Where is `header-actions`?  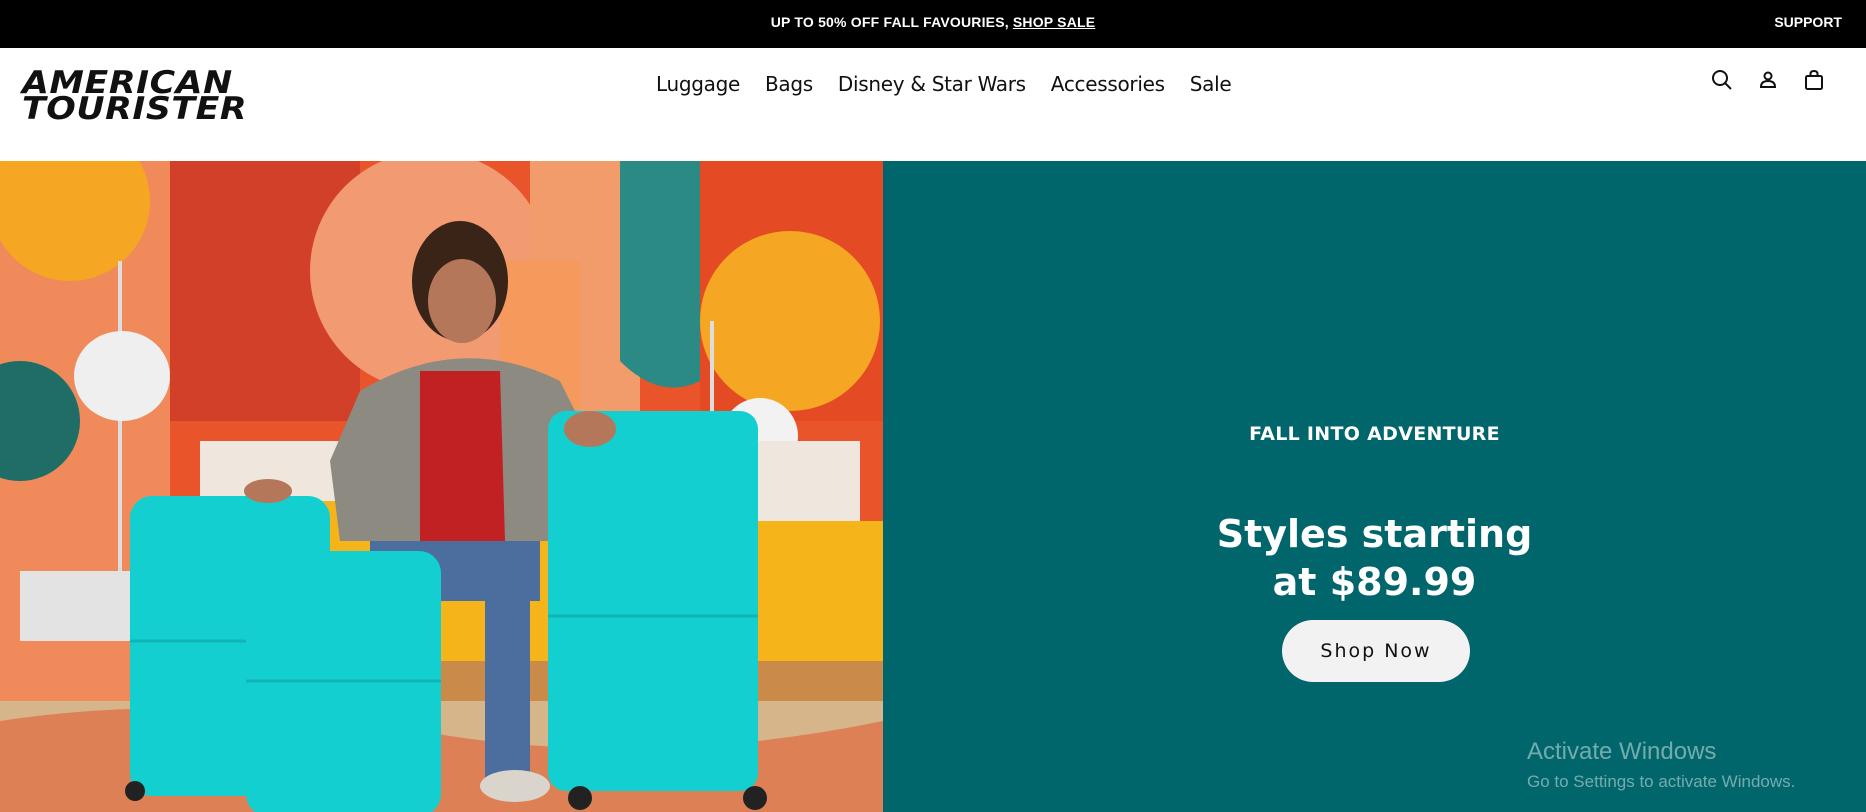
header-actions is located at coordinates (1768, 80).